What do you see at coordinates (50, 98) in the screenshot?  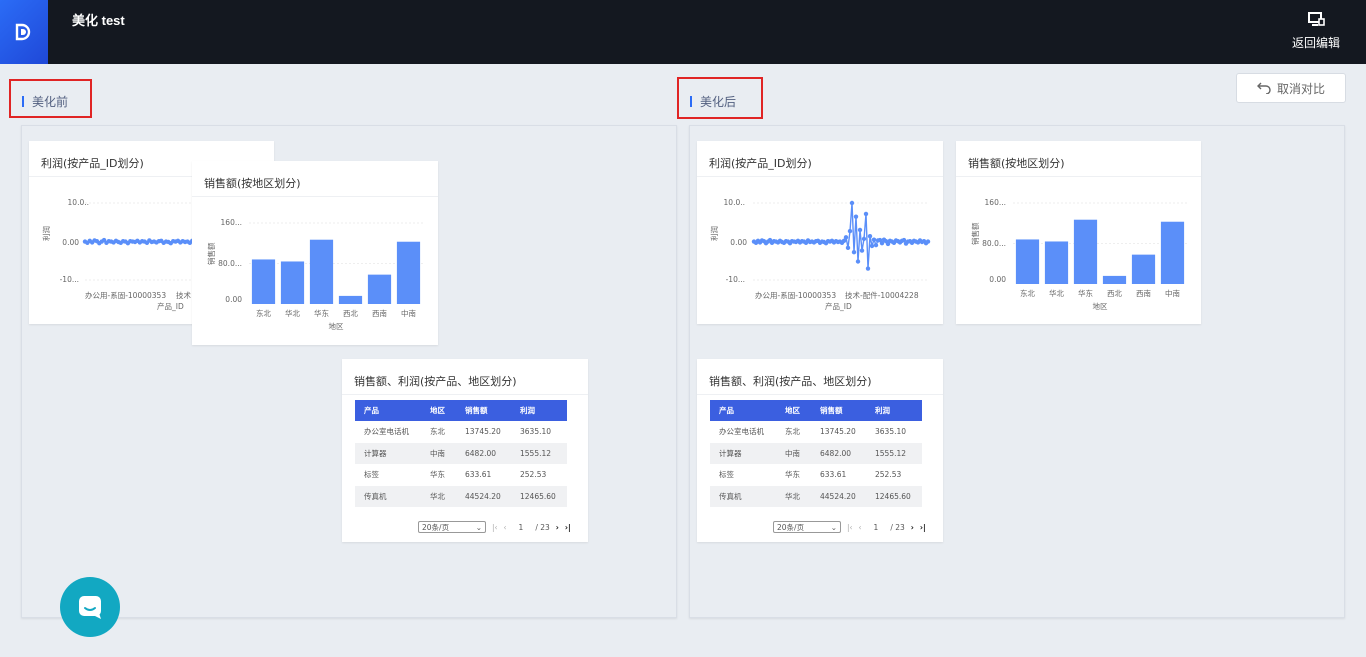 I see `before-highlight-box` at bounding box center [50, 98].